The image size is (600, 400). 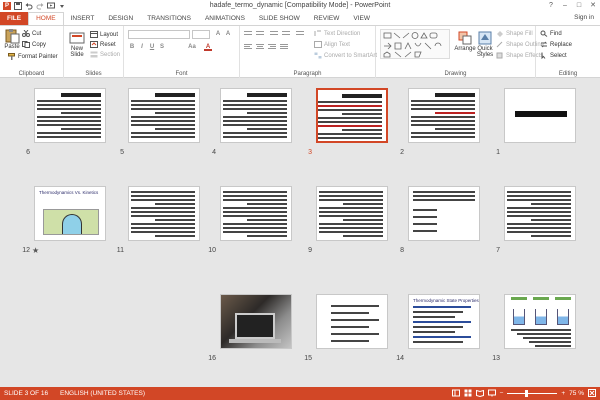 I want to click on clipboard-group-label: Clipboard, so click(x=31, y=74).